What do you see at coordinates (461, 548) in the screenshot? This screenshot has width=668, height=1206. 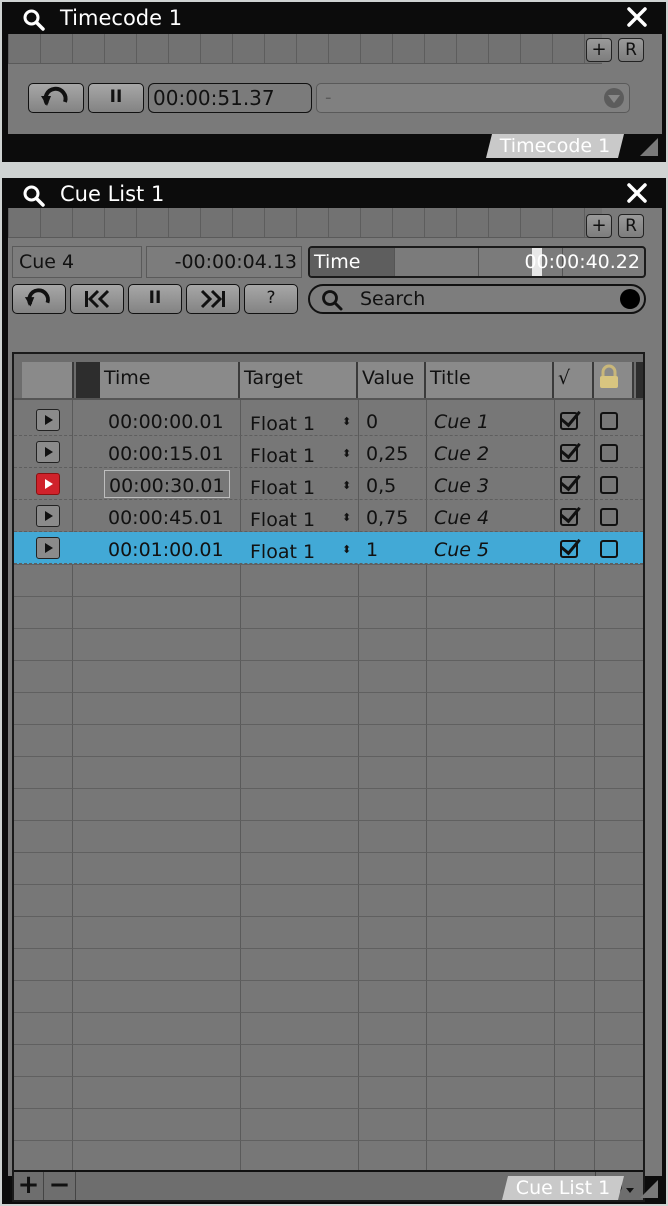 I see `cue-title: Cue 5` at bounding box center [461, 548].